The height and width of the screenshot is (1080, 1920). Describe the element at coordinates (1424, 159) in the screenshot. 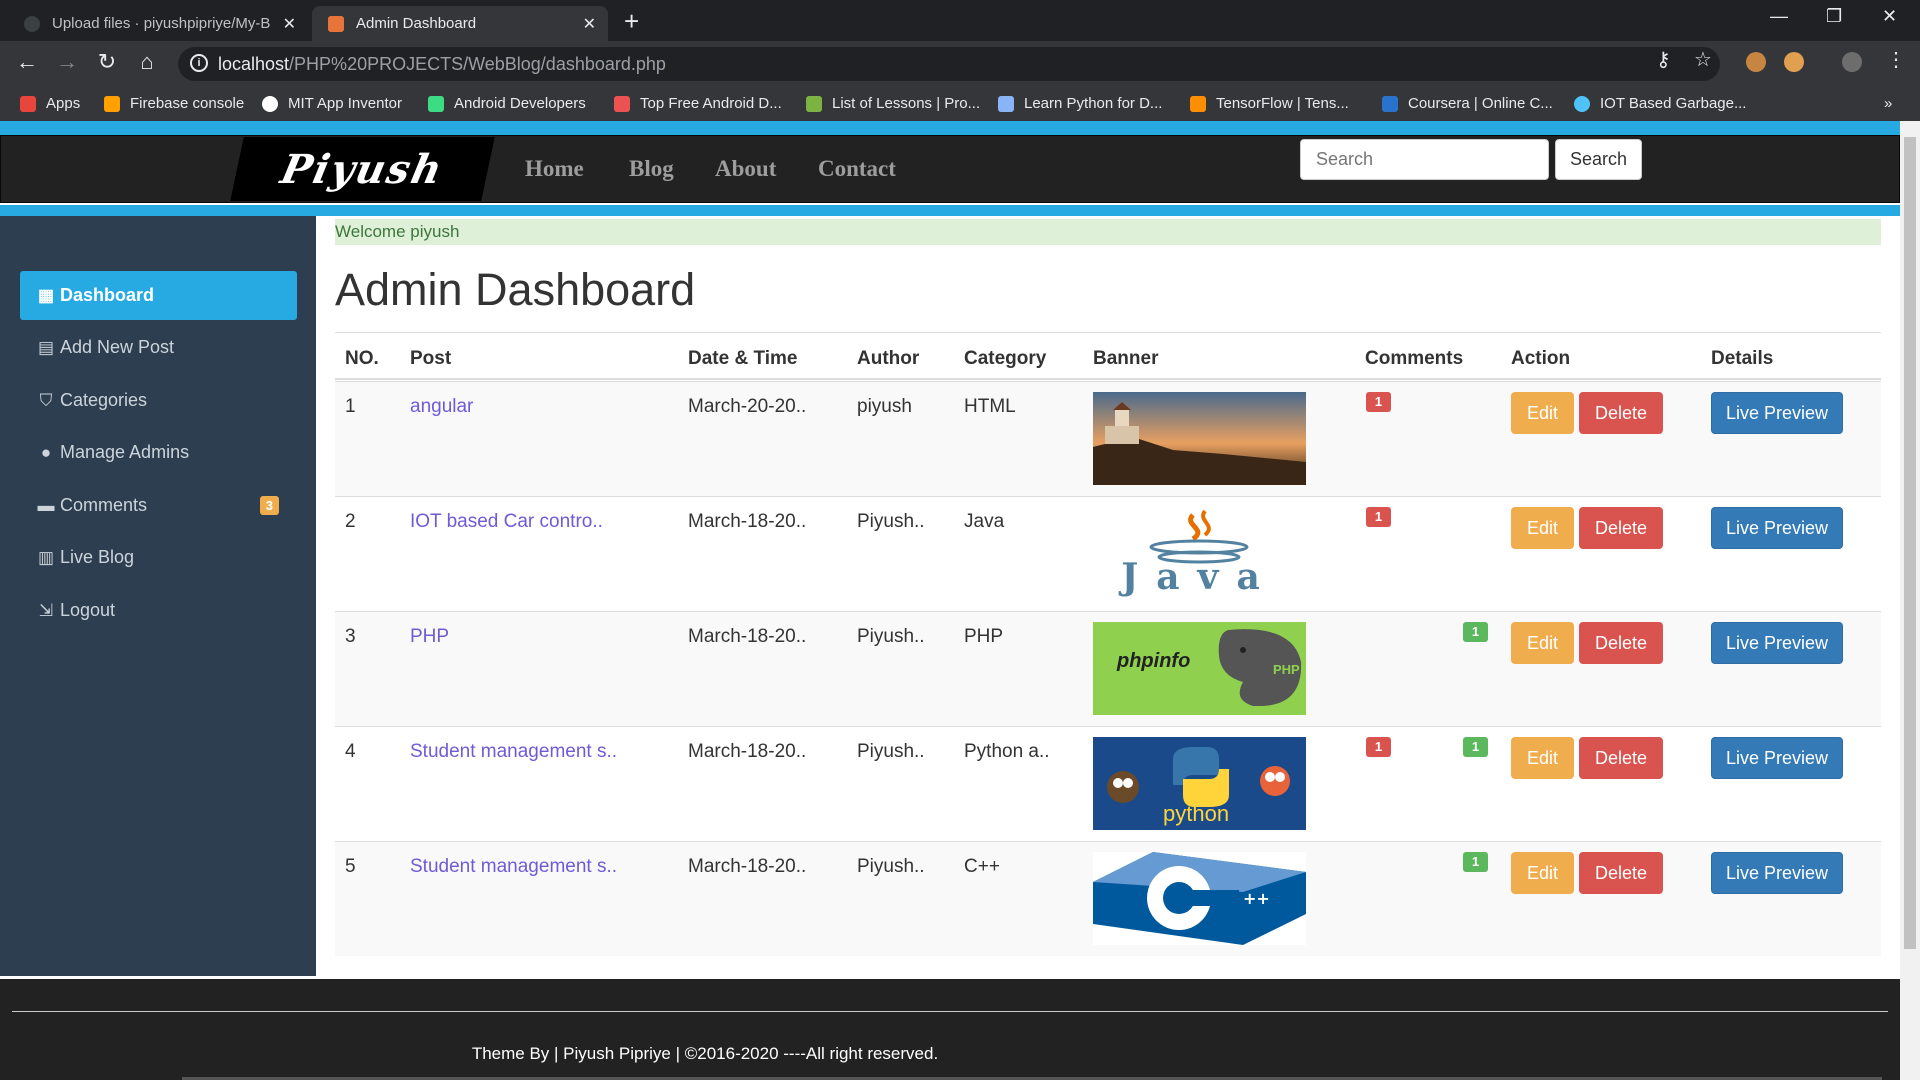

I see `search-input` at that location.